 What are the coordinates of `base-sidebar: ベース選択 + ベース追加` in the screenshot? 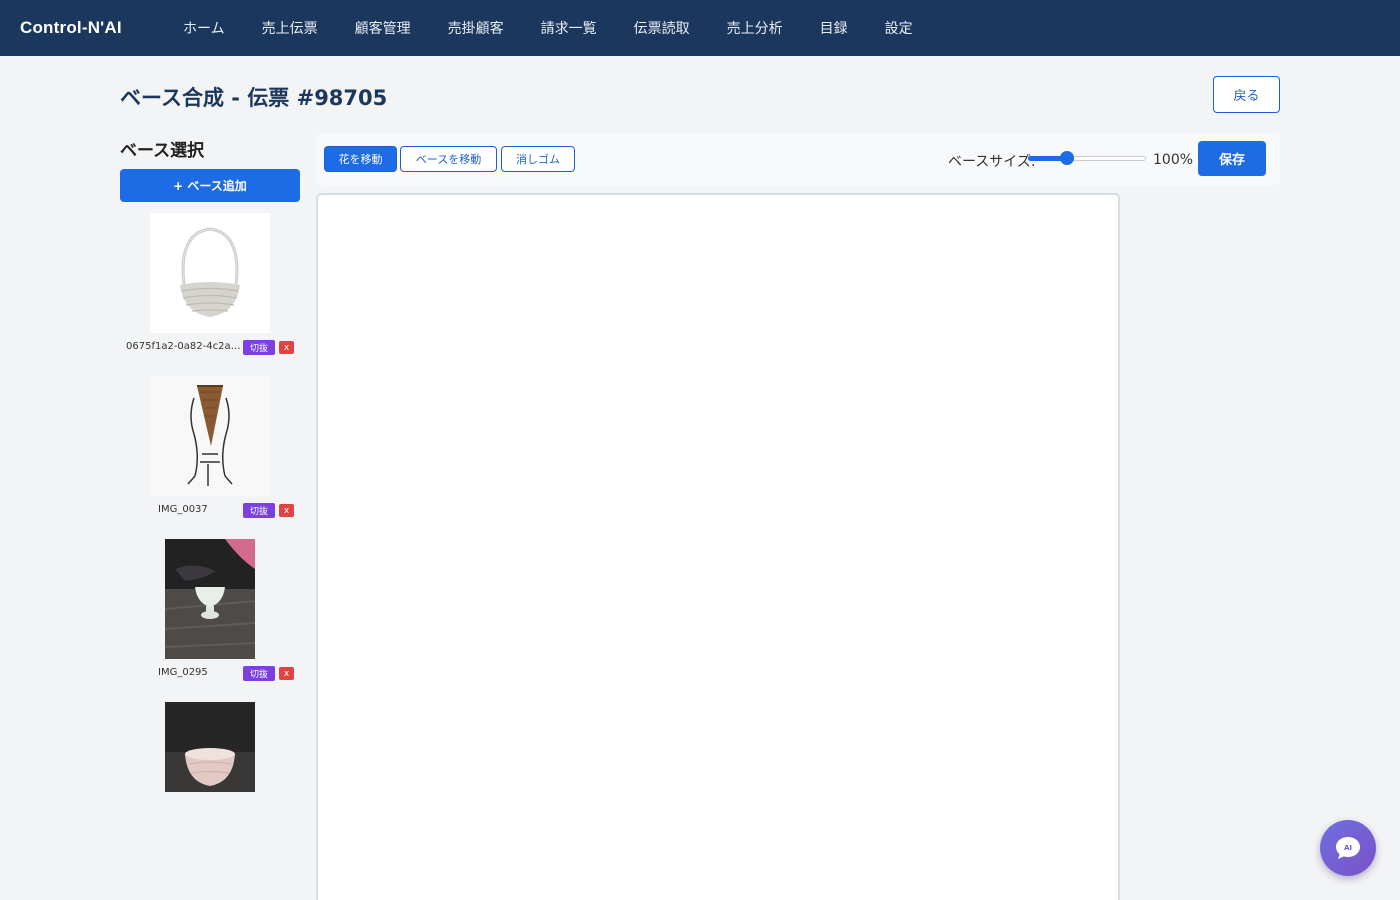 It's located at (210, 168).